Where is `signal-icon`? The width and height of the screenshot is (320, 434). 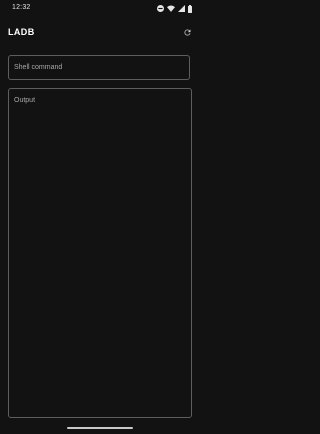 signal-icon is located at coordinates (181, 8).